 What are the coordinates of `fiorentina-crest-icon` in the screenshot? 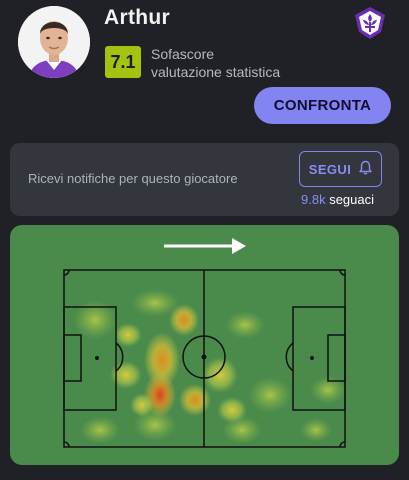 It's located at (370, 23).